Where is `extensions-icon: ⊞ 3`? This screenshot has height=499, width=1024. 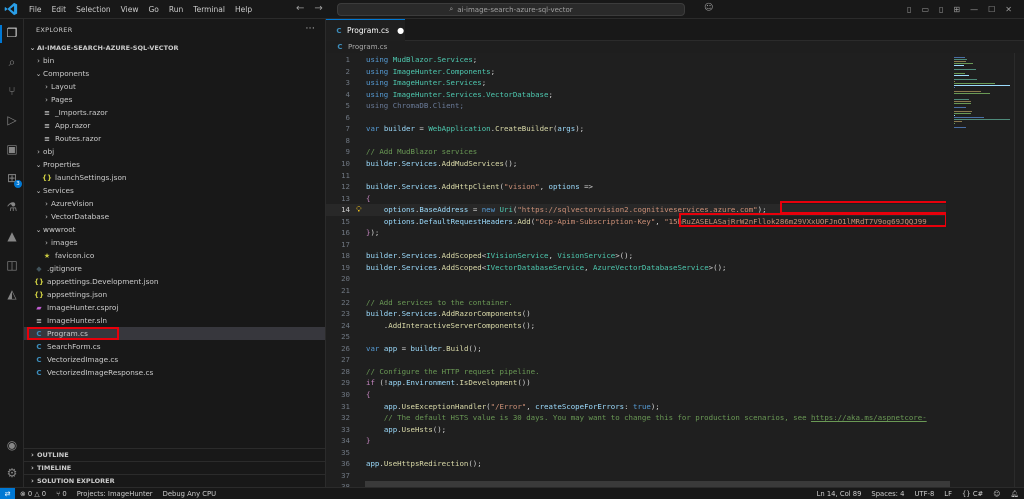 extensions-icon: ⊞ 3 is located at coordinates (13, 179).